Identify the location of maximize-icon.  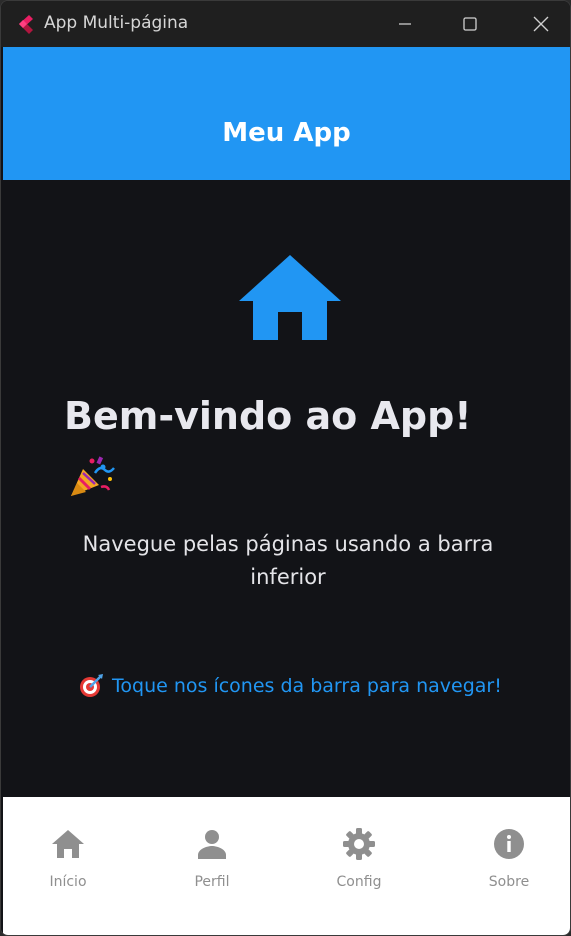
(470, 24).